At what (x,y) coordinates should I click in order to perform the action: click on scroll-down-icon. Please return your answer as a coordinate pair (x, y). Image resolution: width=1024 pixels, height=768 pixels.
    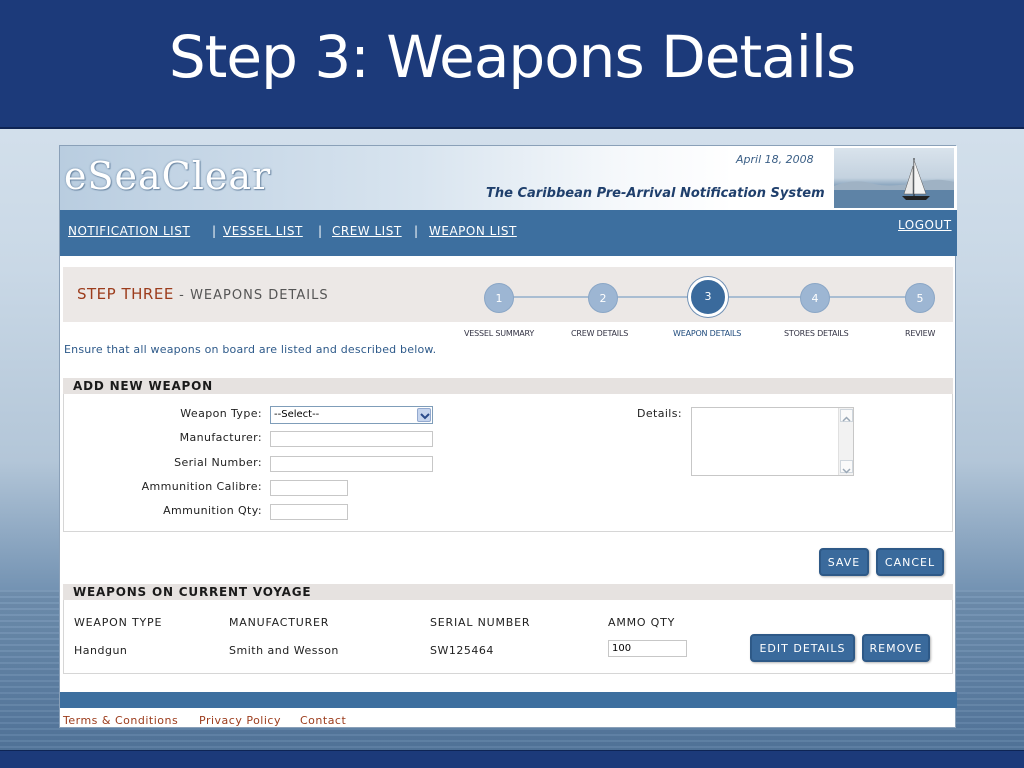
    Looking at the image, I should click on (846, 467).